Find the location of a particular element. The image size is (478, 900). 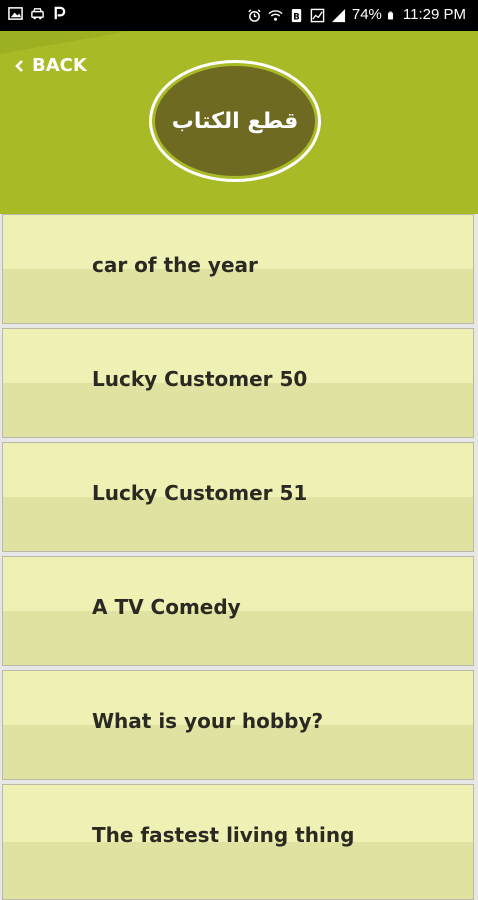

alarm-icon is located at coordinates (254, 15).